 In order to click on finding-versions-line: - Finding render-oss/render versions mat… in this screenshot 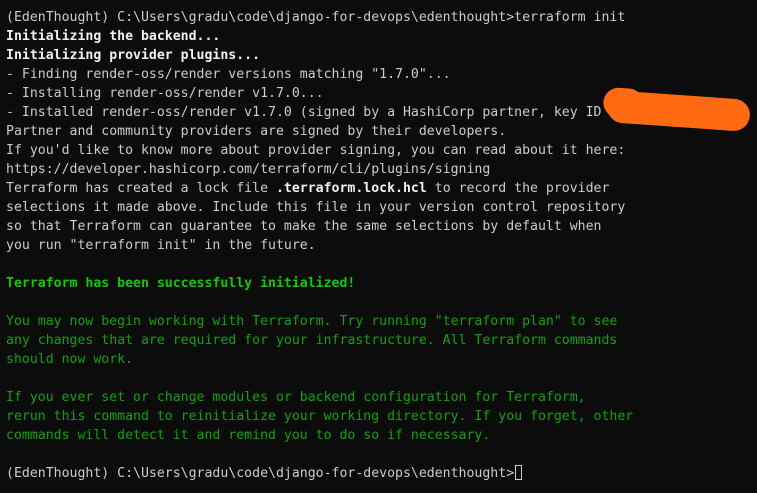, I will do `click(228, 74)`.